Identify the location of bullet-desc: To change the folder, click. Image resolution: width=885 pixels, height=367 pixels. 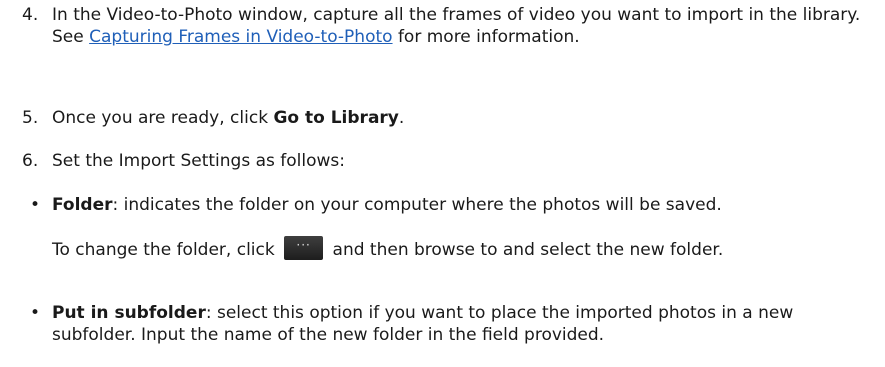
(166, 250).